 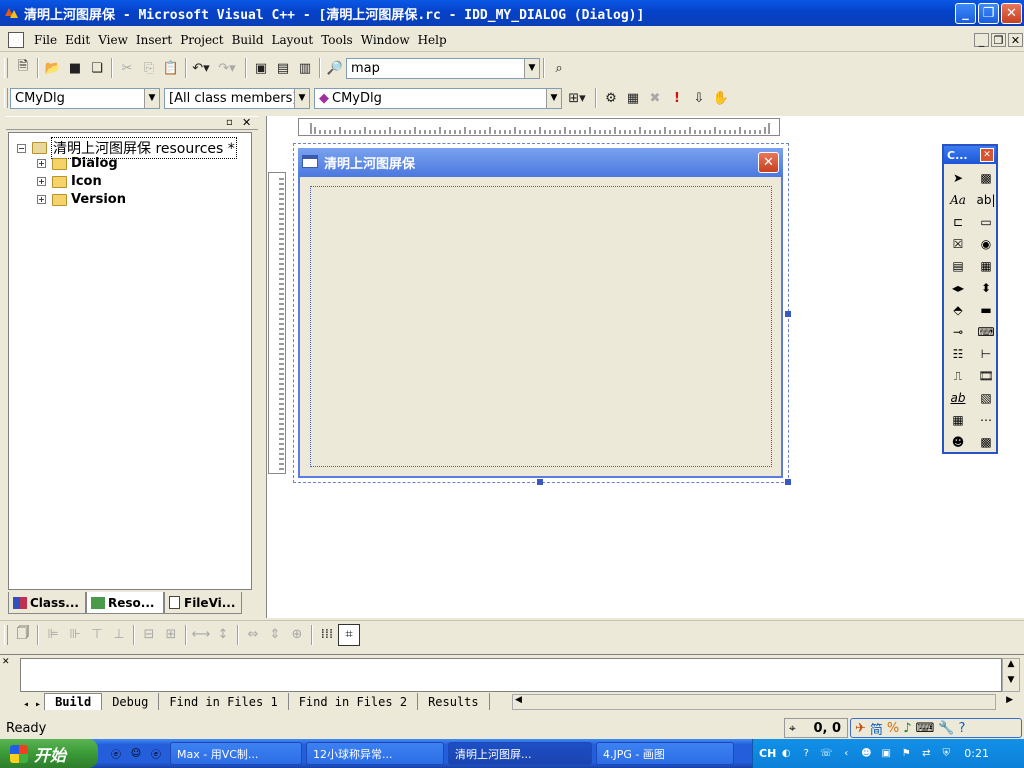 What do you see at coordinates (946, 728) in the screenshot?
I see `tools-icon: 🔧` at bounding box center [946, 728].